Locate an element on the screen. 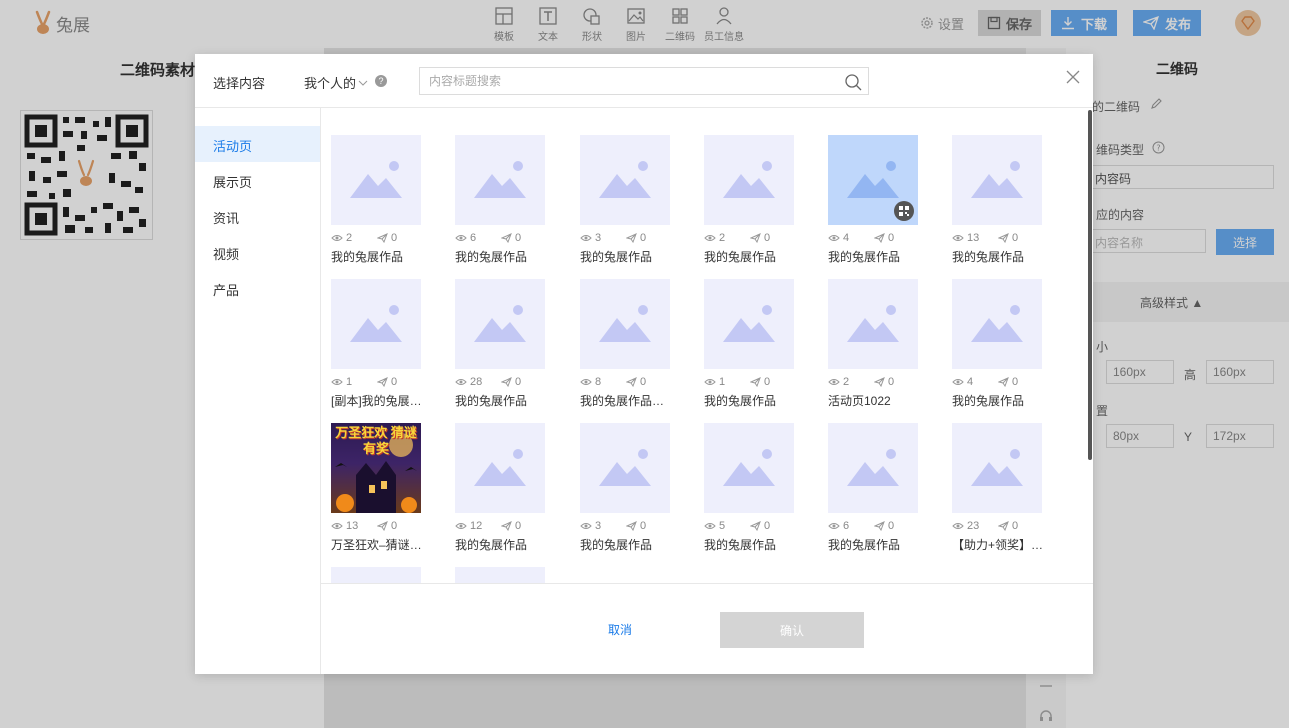  nav-item-showcase-page: 展示页 is located at coordinates (257, 180).